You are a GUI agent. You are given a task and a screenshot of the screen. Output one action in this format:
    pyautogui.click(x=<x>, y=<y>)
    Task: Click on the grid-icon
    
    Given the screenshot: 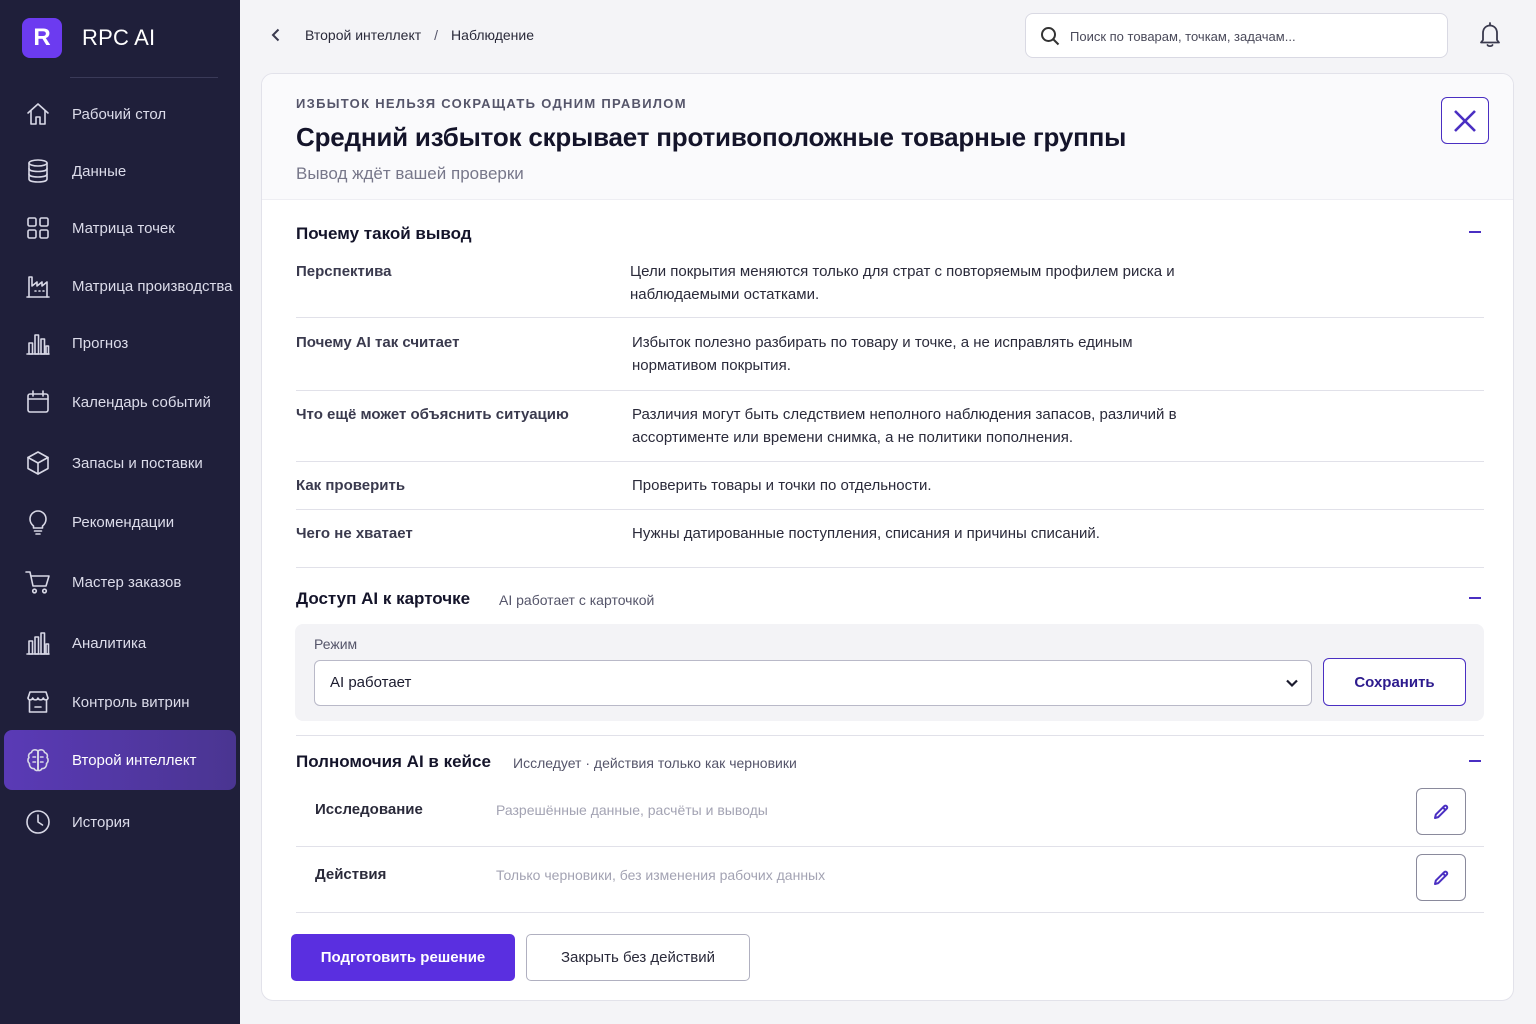 What is the action you would take?
    pyautogui.click(x=38, y=228)
    